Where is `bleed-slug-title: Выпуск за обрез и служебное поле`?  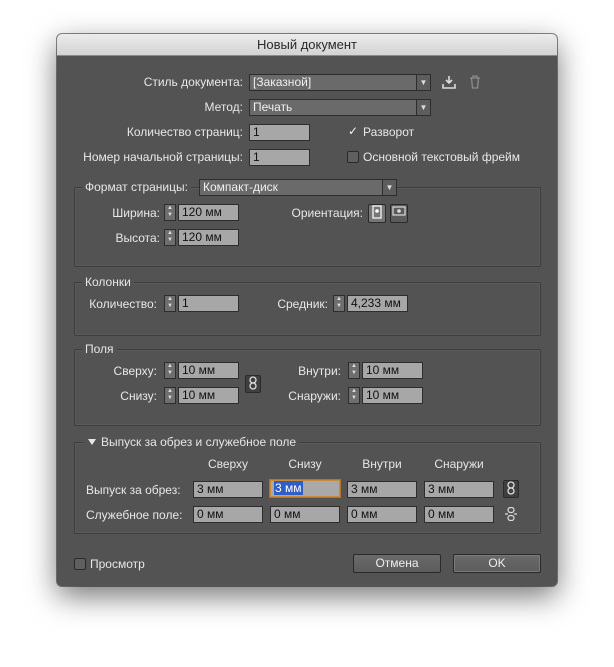 bleed-slug-title: Выпуск за обрез и служебное поле is located at coordinates (199, 442).